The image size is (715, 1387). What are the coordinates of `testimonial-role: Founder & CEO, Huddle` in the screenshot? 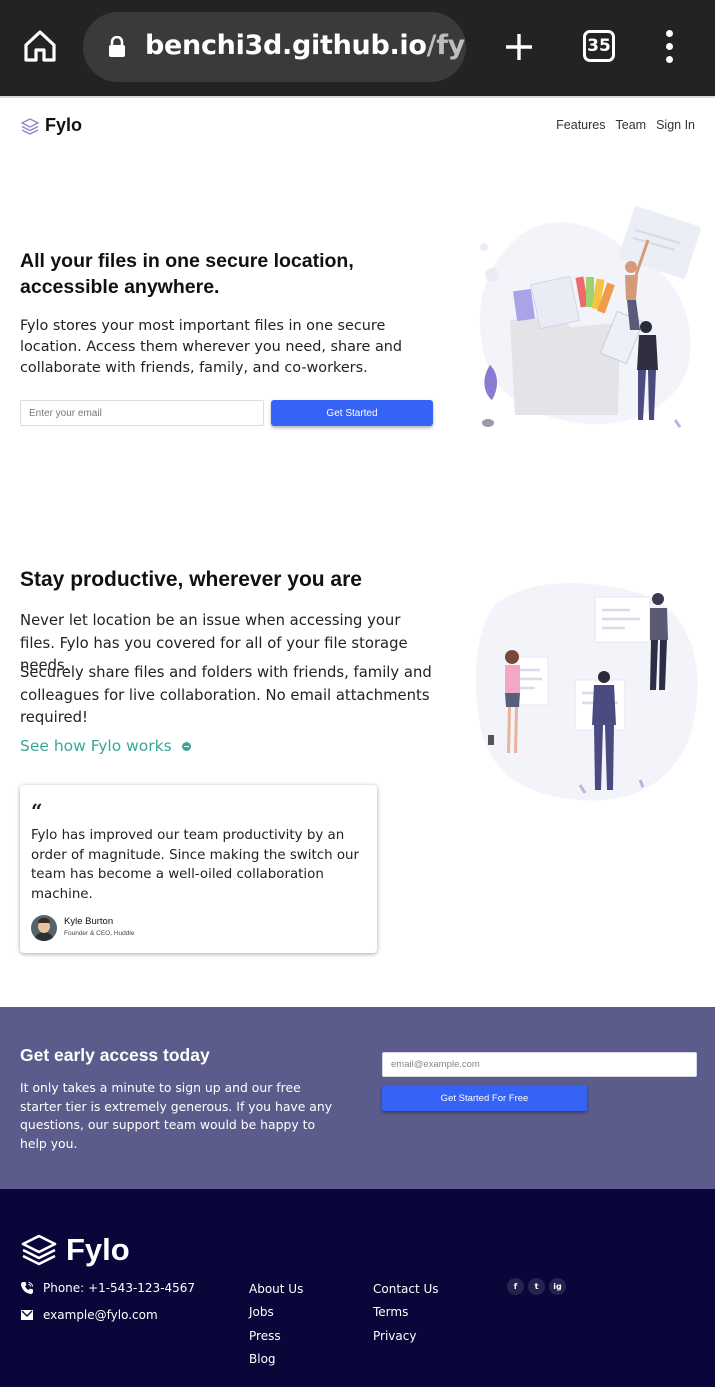 It's located at (99, 933).